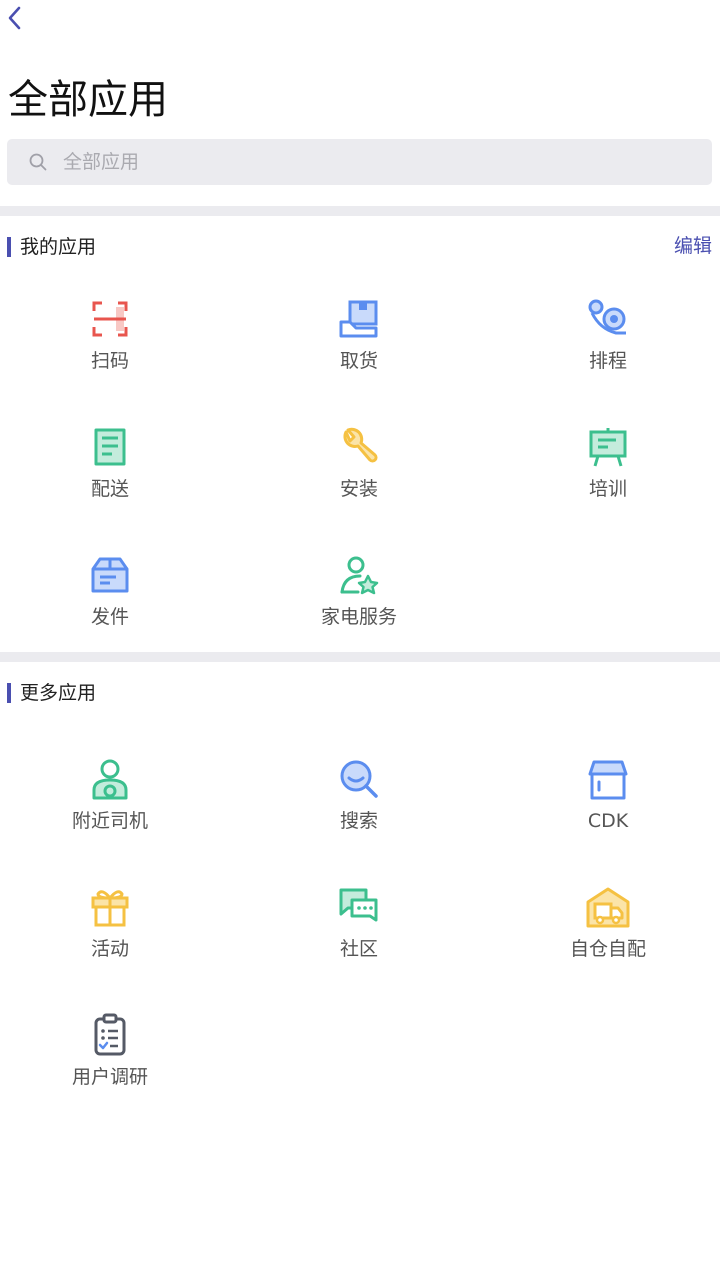  What do you see at coordinates (110, 779) in the screenshot?
I see `driver-icon` at bounding box center [110, 779].